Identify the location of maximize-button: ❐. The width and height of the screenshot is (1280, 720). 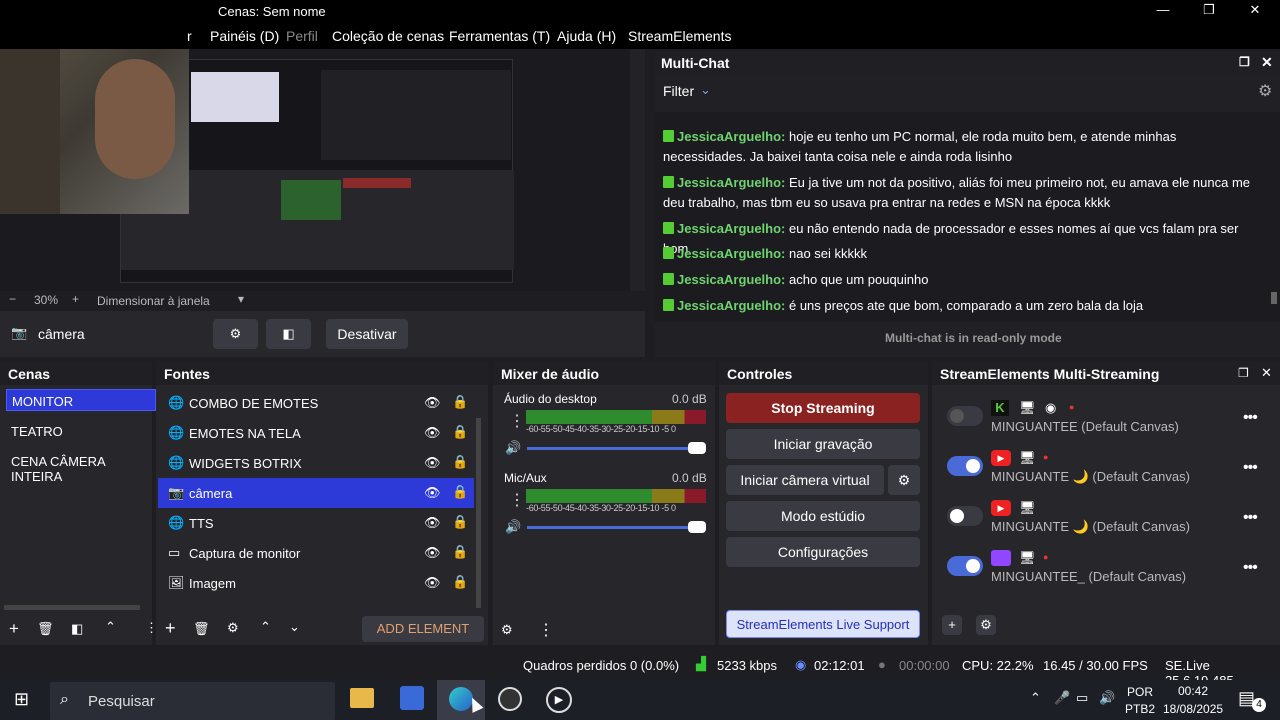
(1209, 11).